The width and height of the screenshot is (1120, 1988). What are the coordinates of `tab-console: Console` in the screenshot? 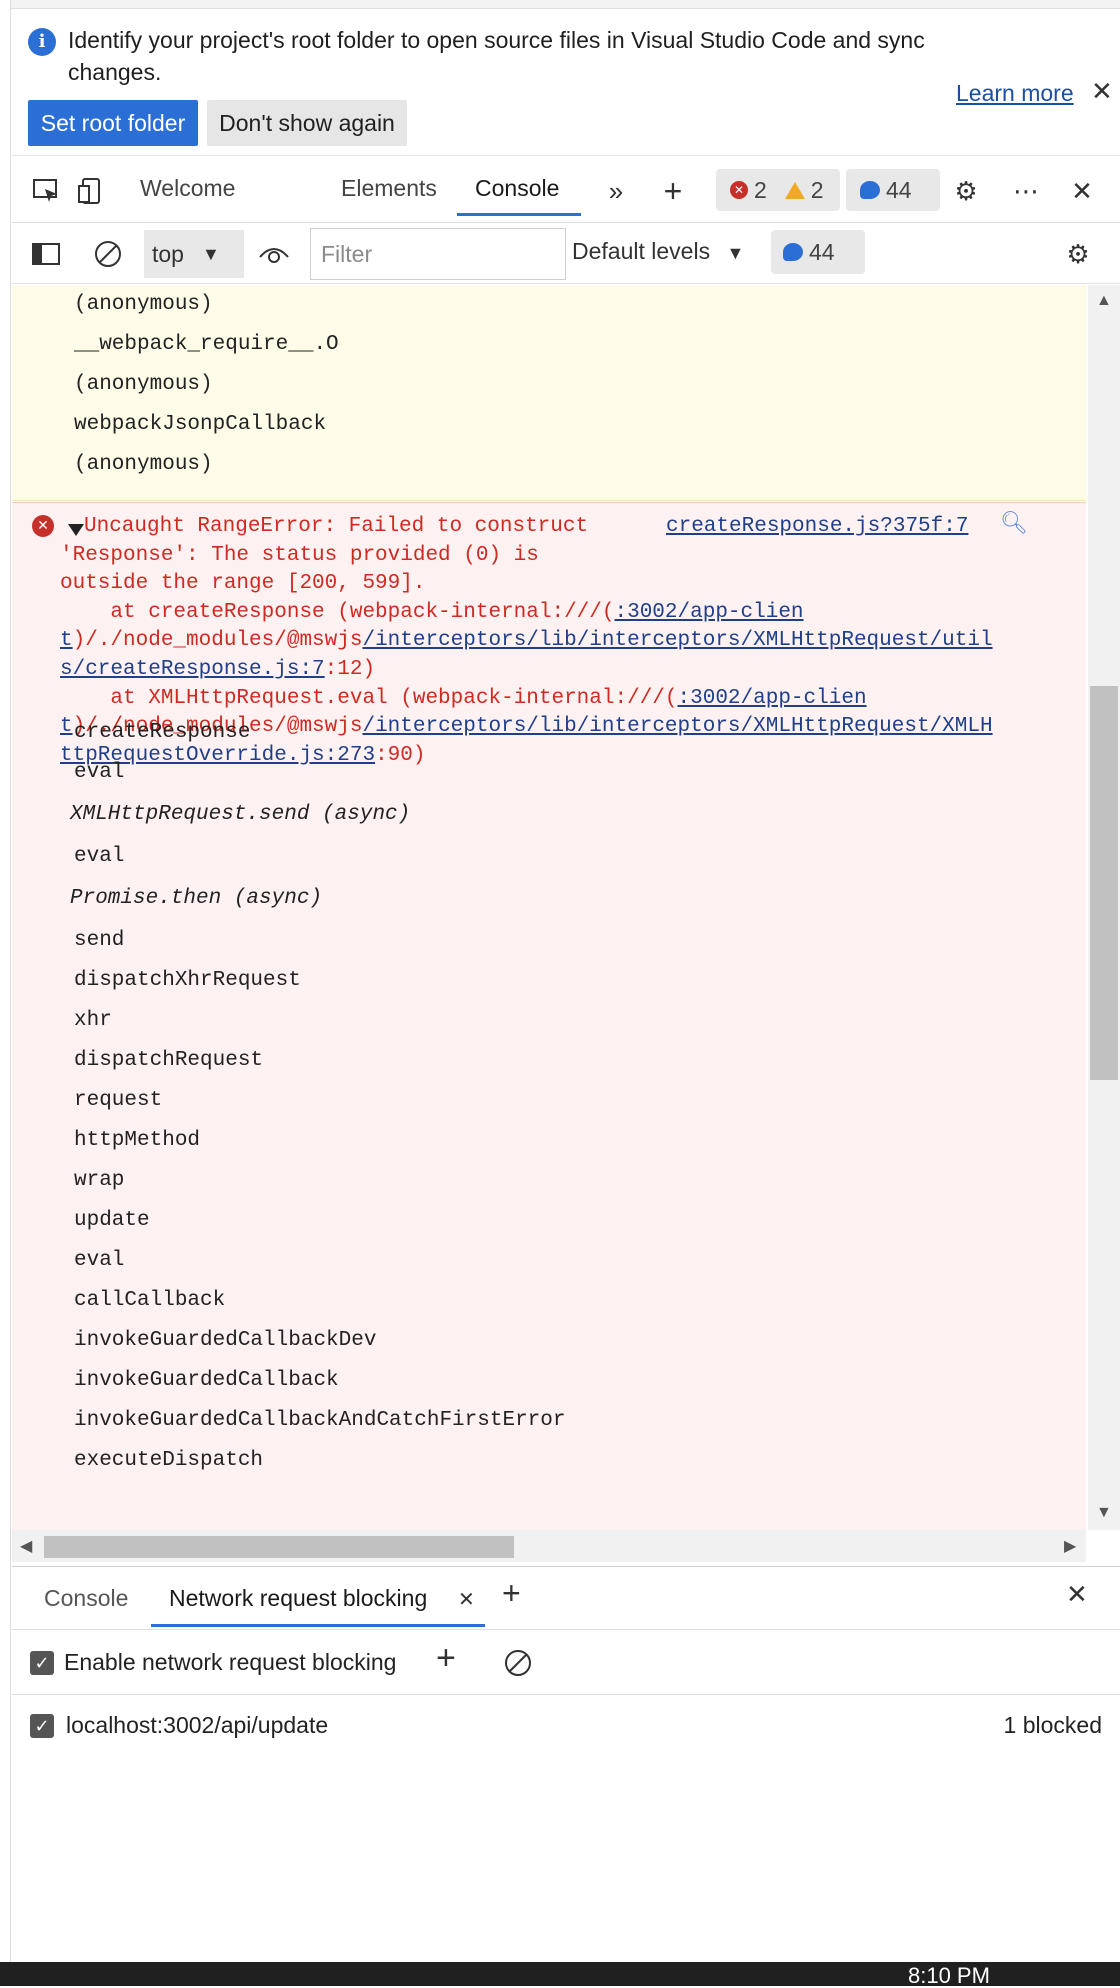 It's located at (517, 188).